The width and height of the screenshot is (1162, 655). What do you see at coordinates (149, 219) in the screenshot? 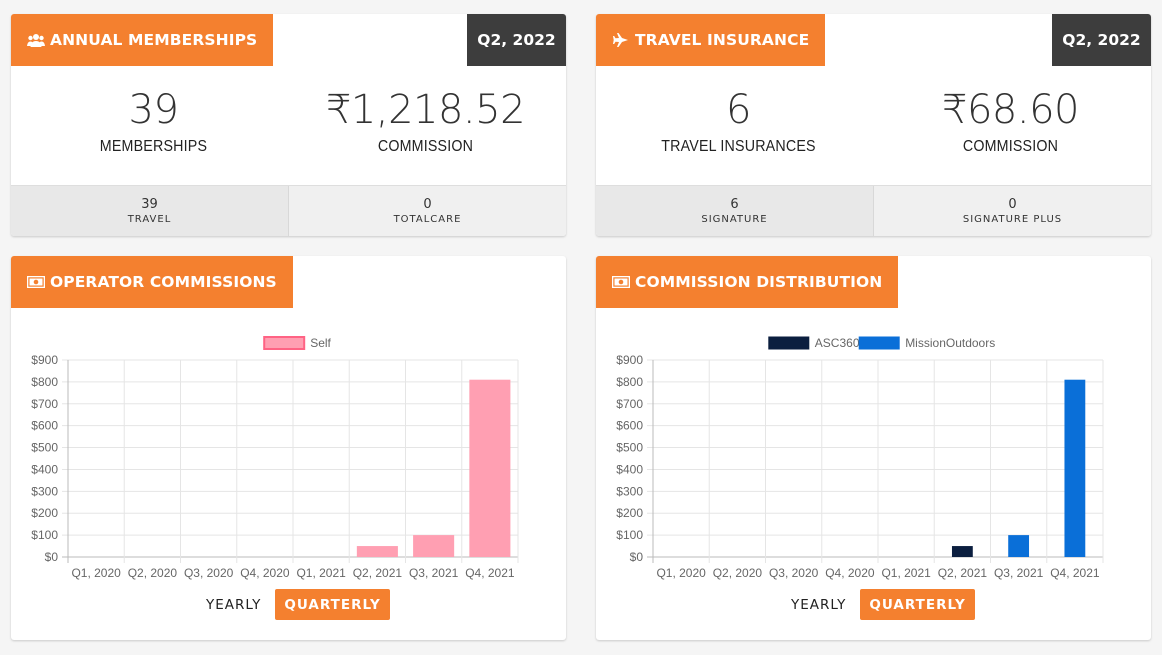
I see `breakdown-travel-label: TRAVEL` at bounding box center [149, 219].